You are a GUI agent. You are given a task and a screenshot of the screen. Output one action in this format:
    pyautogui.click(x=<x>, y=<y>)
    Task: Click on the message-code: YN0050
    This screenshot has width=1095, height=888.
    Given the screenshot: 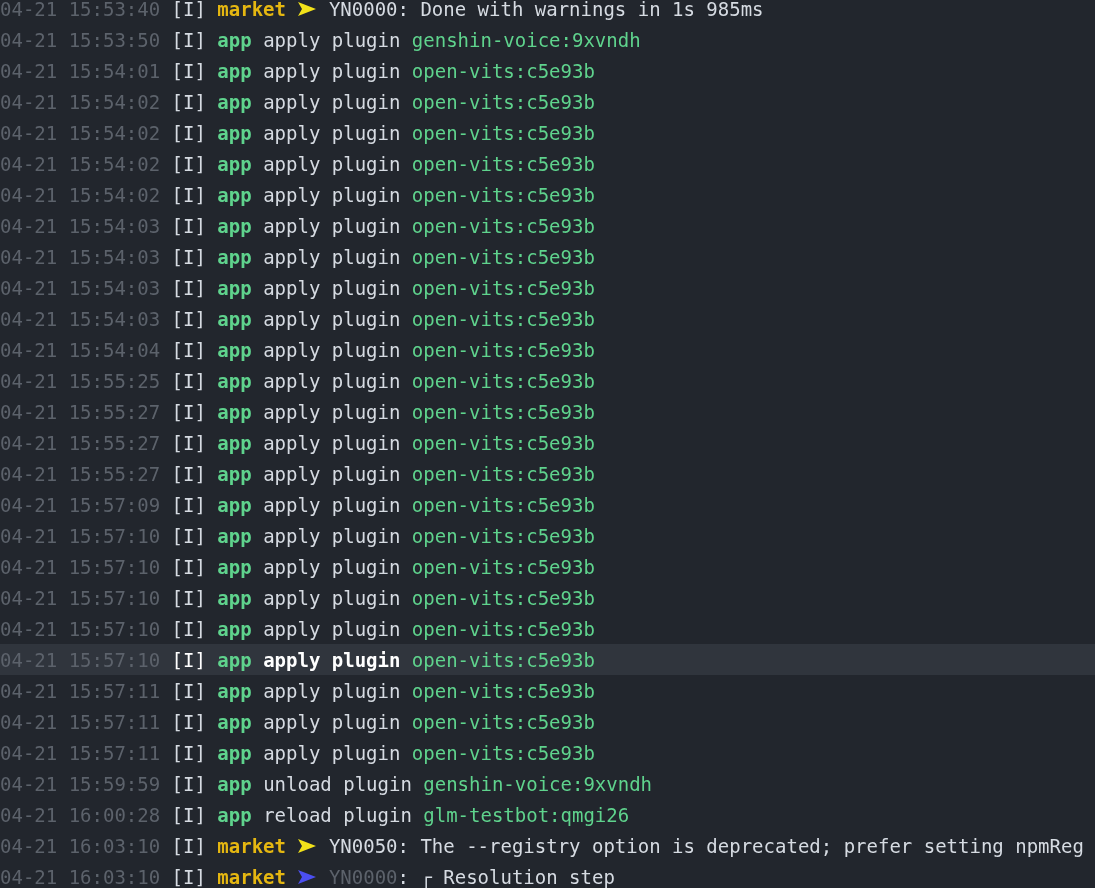 What is the action you would take?
    pyautogui.click(x=363, y=845)
    